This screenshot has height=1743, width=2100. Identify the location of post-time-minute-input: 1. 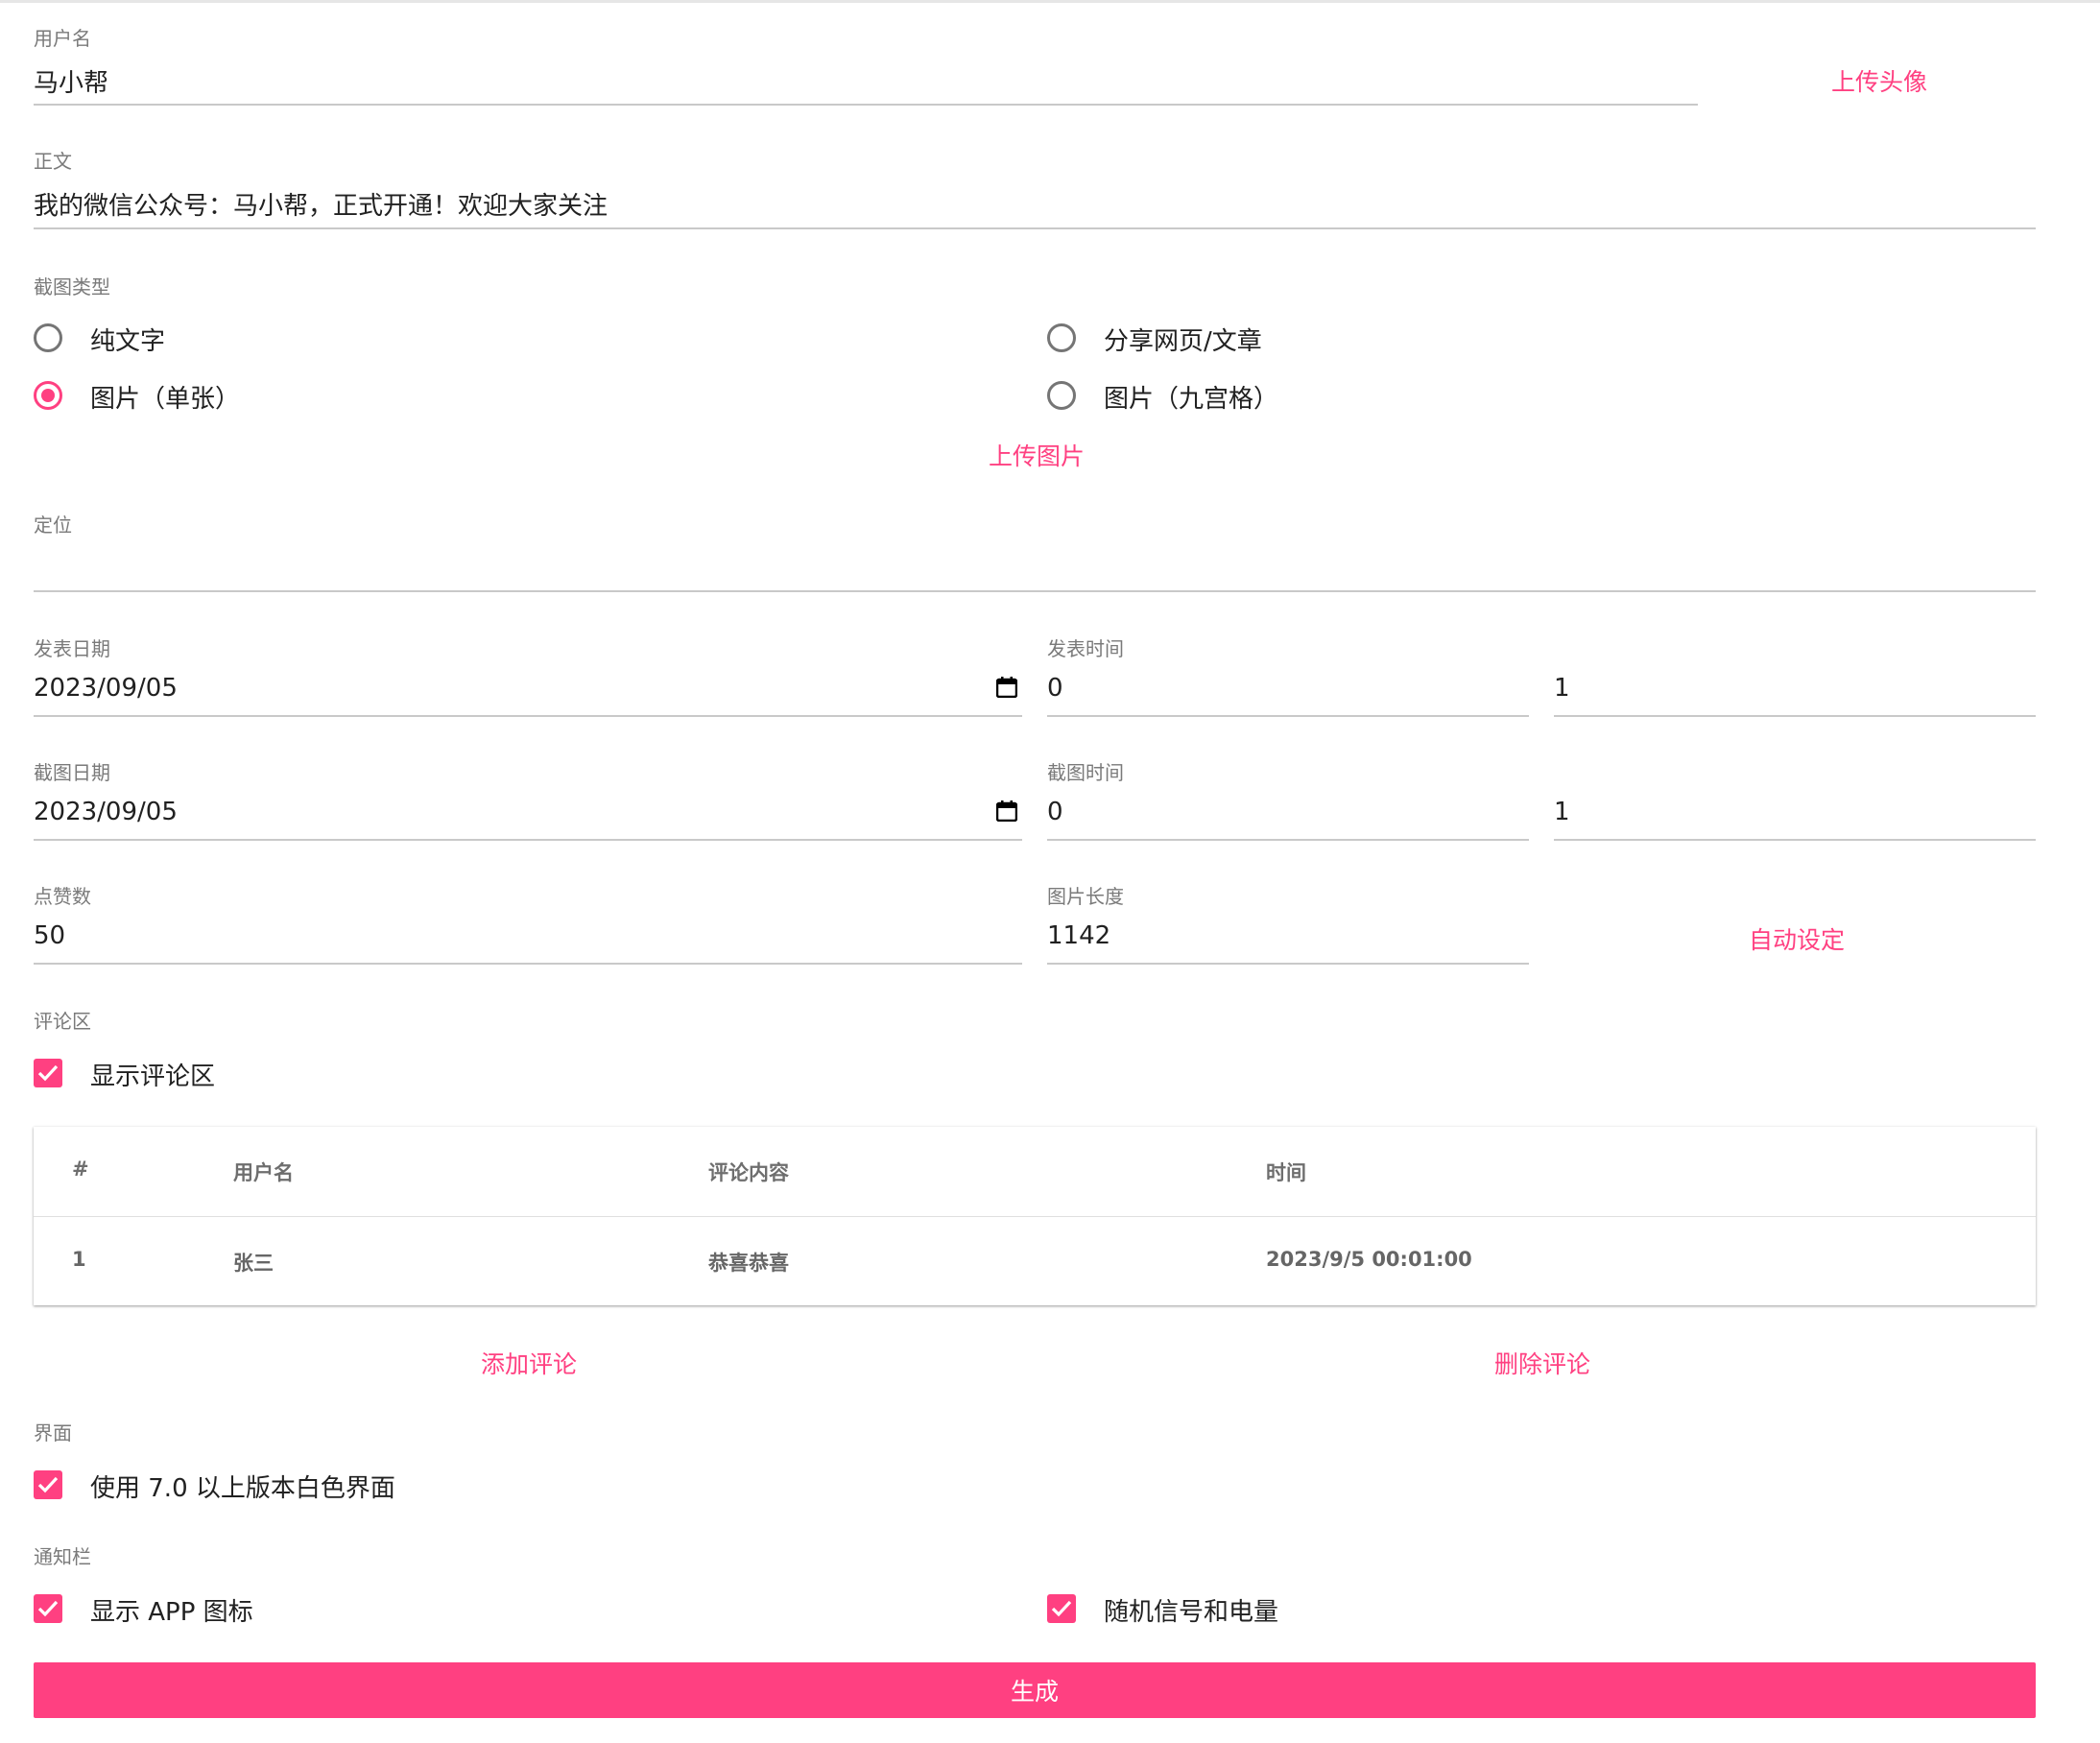
(1562, 688).